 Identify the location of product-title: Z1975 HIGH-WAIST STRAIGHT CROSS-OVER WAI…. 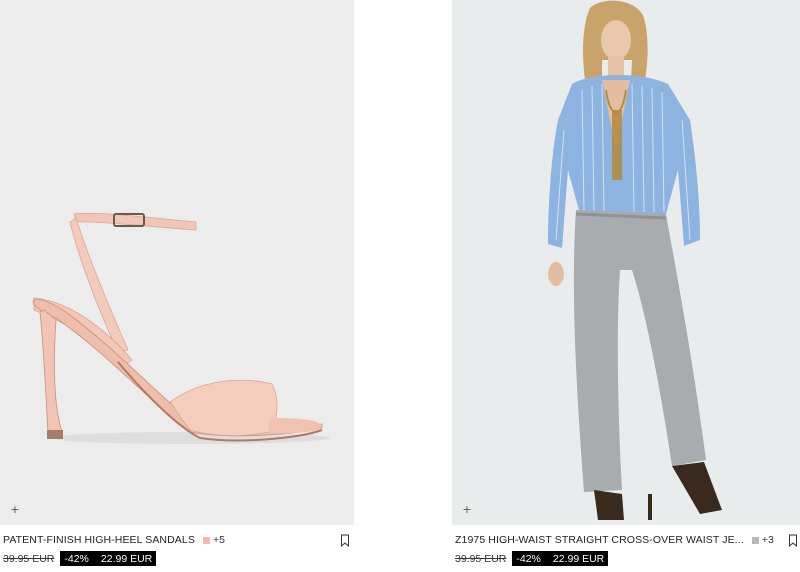
(599, 540).